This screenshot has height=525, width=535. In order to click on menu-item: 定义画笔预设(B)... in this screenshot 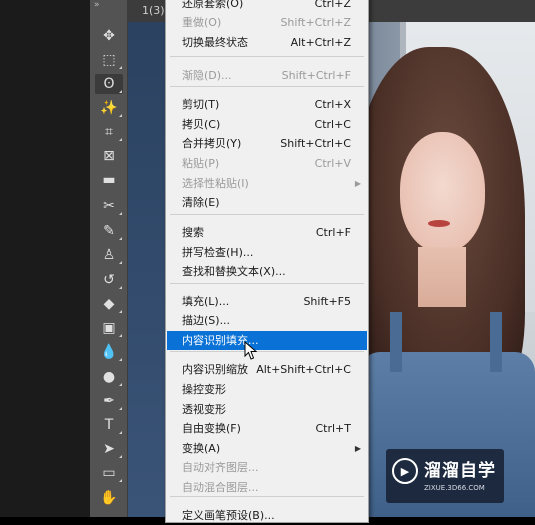, I will do `click(267, 515)`.